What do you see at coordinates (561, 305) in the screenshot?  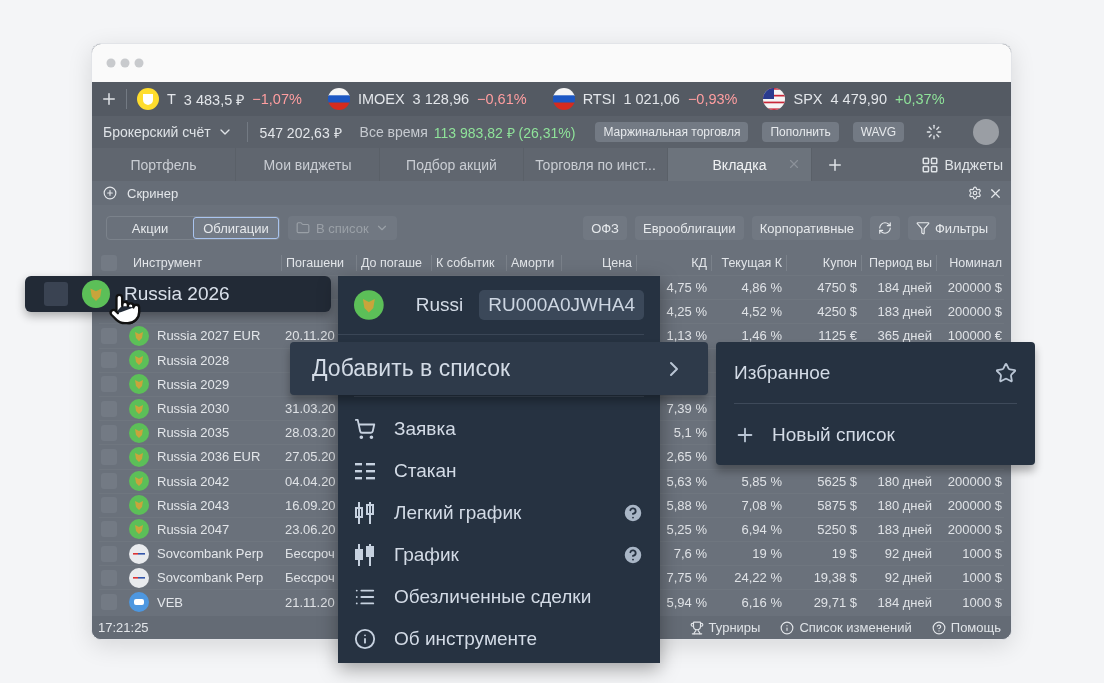 I see `isin-code: RU000A0JWHA4` at bounding box center [561, 305].